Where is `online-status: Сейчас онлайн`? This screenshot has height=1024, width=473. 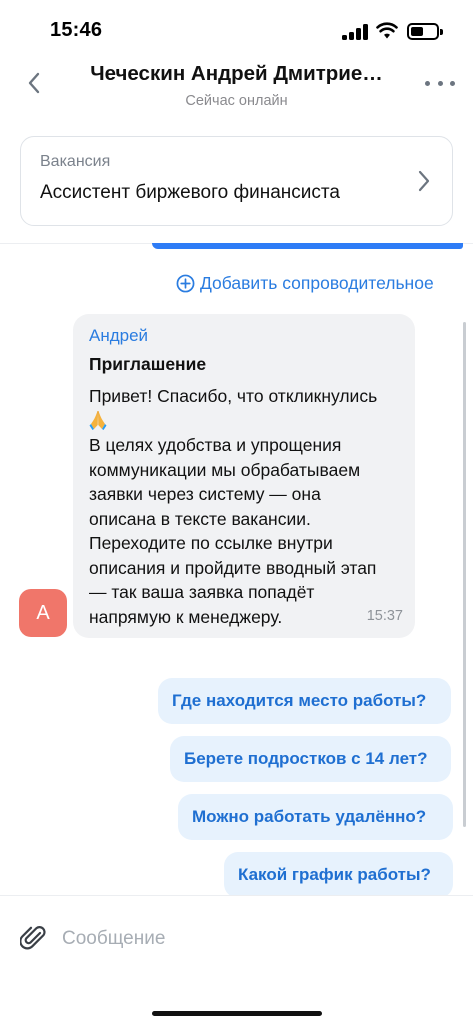
online-status: Сейчас онлайн is located at coordinates (236, 101).